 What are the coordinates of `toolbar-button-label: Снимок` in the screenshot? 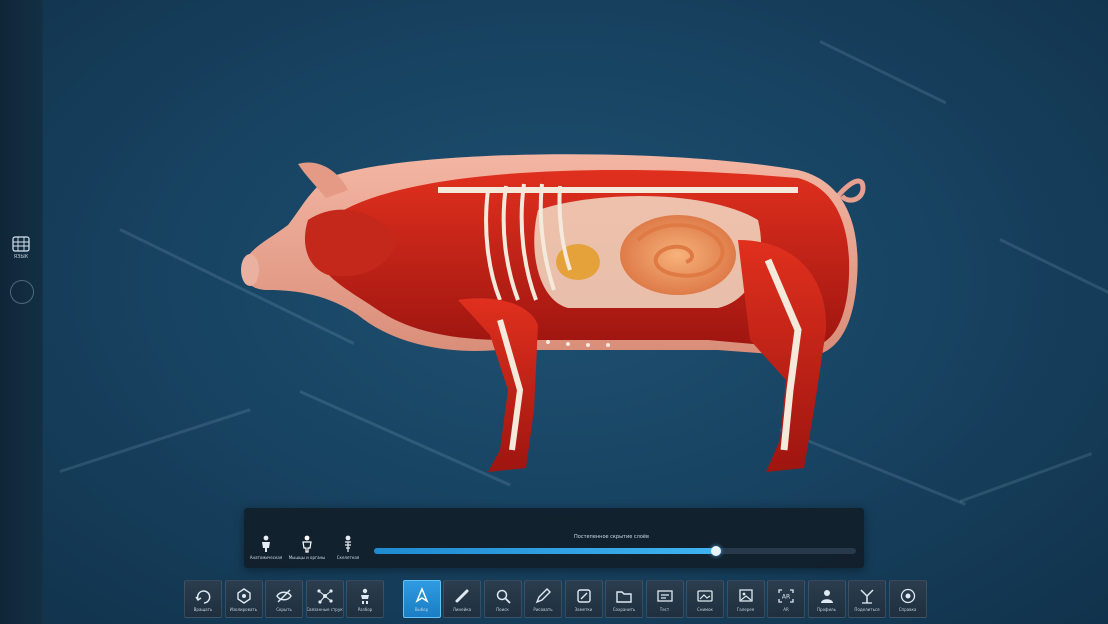 It's located at (705, 609).